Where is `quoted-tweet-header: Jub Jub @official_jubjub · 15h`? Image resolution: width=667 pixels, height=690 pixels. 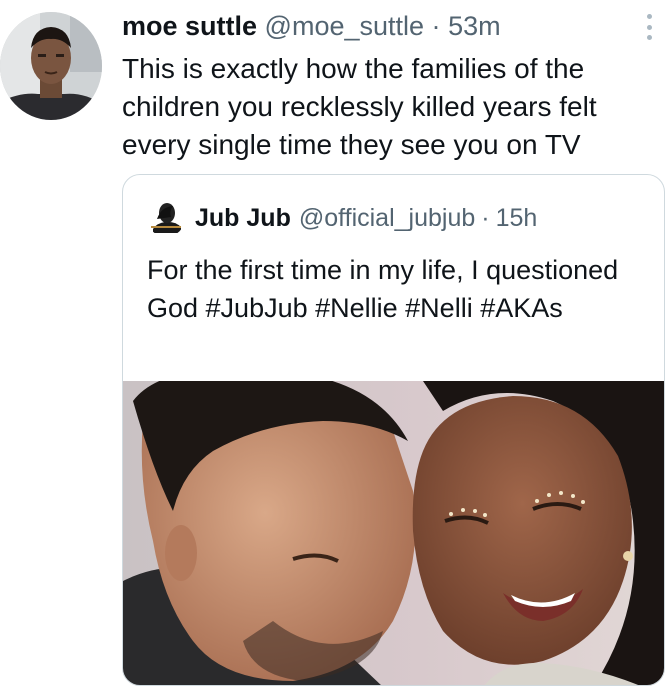 quoted-tweet-header: Jub Jub @official_jubjub · 15h is located at coordinates (342, 218).